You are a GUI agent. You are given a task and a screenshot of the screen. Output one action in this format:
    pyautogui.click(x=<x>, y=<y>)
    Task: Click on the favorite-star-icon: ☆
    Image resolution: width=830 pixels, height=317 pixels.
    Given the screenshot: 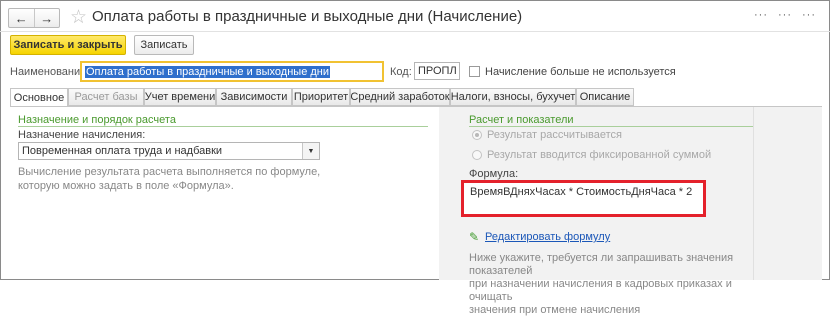 What is the action you would take?
    pyautogui.click(x=78, y=17)
    